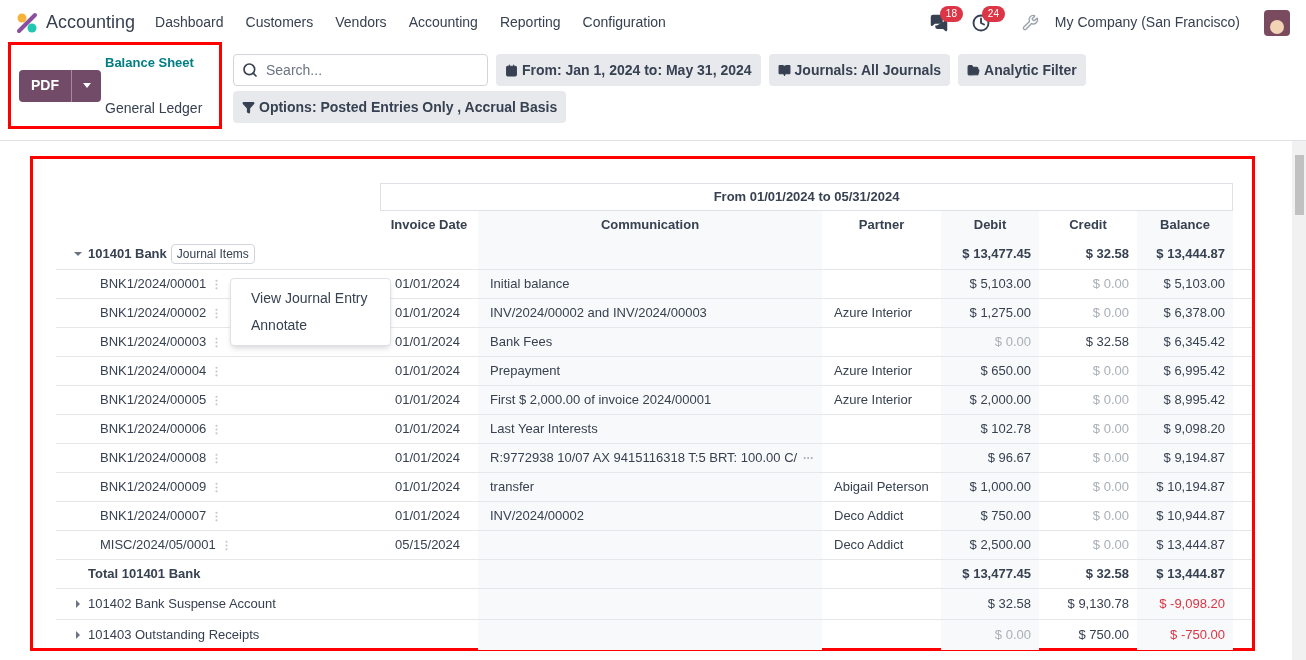  I want to click on amount: $ -9,098.20, so click(1192, 604).